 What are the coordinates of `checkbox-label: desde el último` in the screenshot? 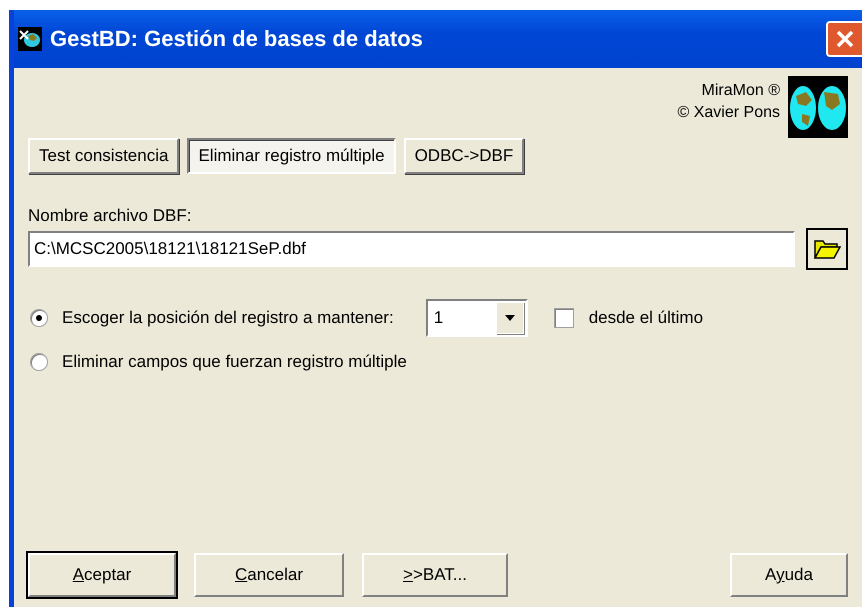 It's located at (646, 318).